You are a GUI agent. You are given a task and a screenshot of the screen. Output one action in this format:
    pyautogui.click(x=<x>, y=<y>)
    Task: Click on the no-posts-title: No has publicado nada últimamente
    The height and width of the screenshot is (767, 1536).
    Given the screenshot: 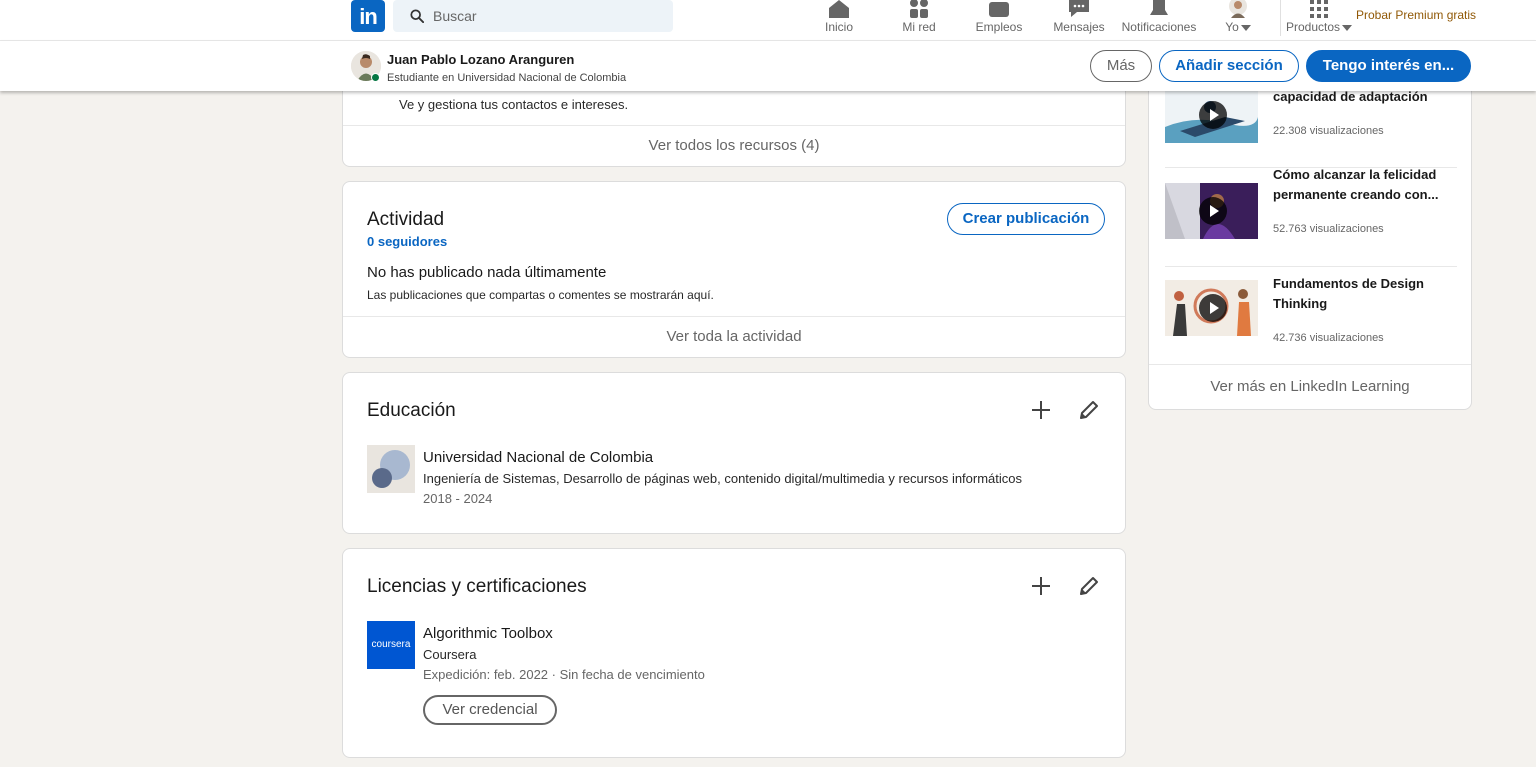 What is the action you would take?
    pyautogui.click(x=487, y=272)
    